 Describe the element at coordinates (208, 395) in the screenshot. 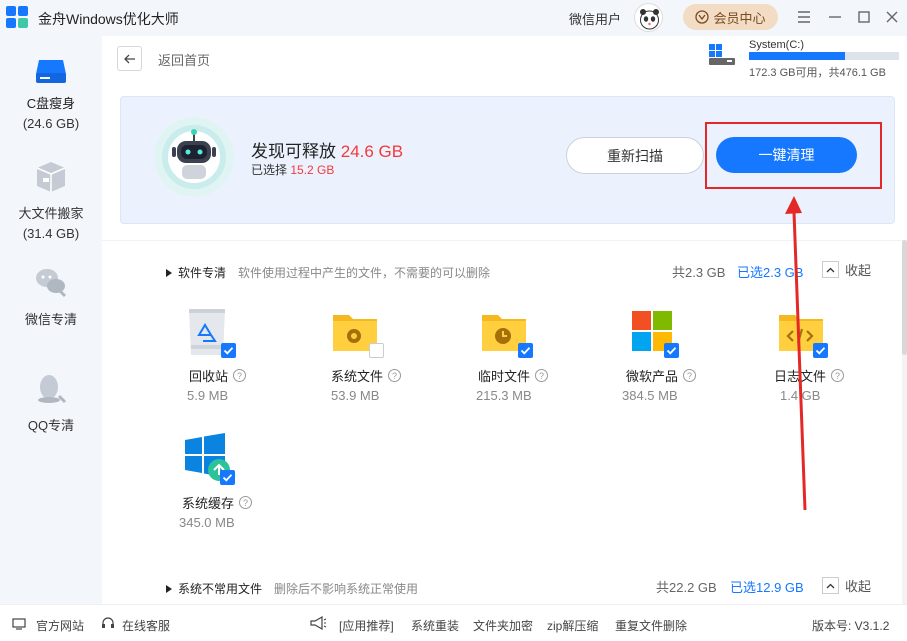

I see `item-size: 5.9 MB` at that location.